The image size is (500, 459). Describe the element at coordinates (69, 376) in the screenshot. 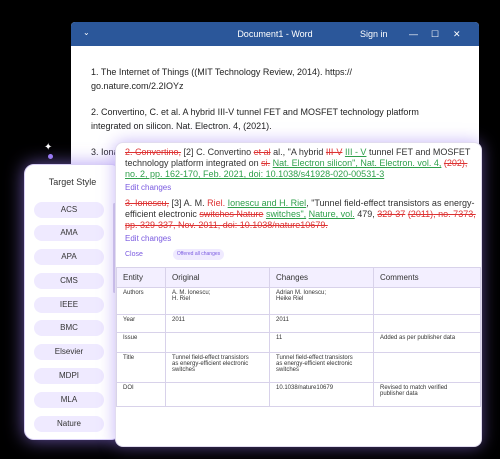

I see `style-option-mdpi: MDPI` at that location.